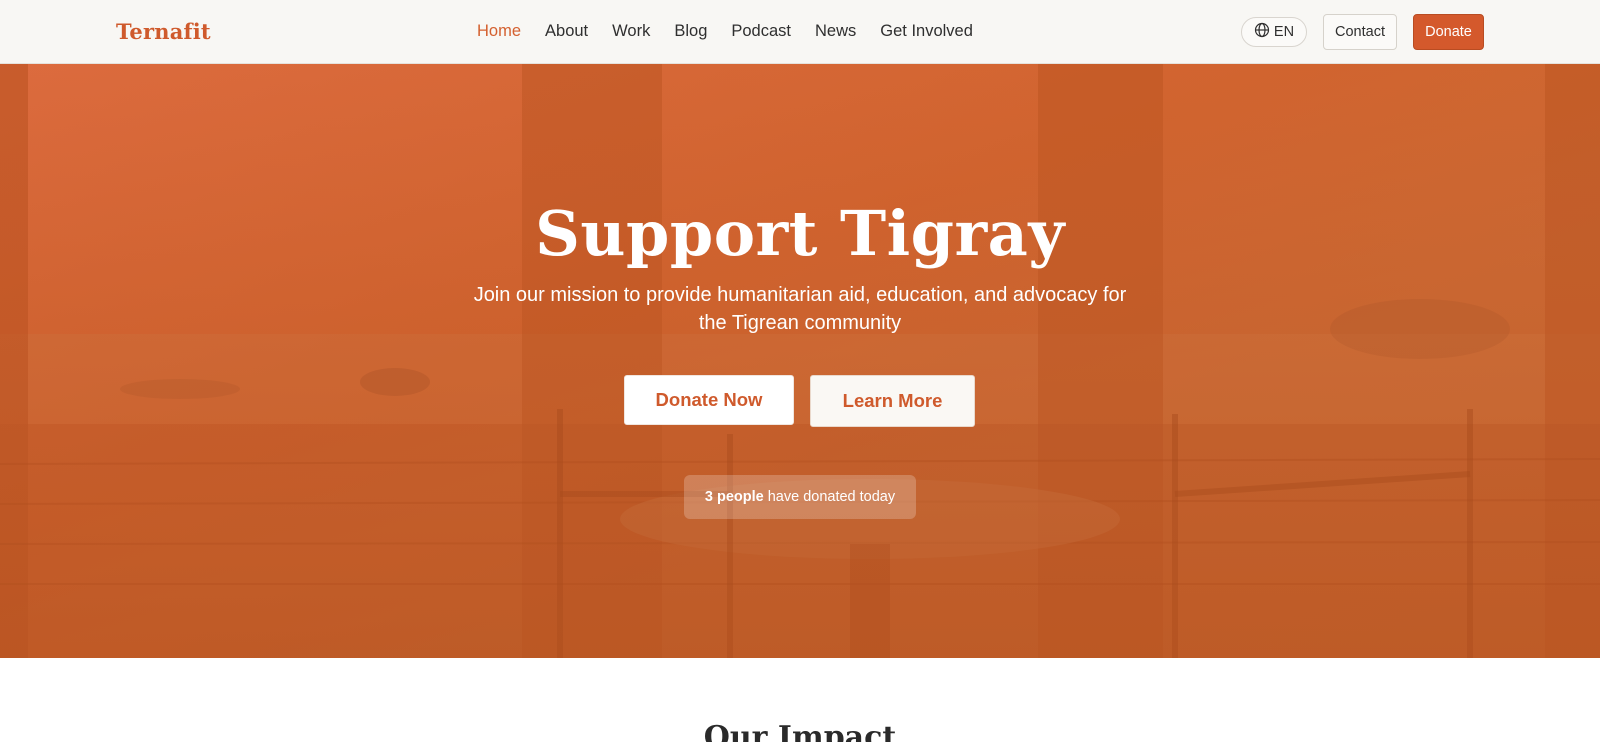 Image resolution: width=1600 pixels, height=742 pixels. I want to click on donor-count: 3 people, so click(734, 497).